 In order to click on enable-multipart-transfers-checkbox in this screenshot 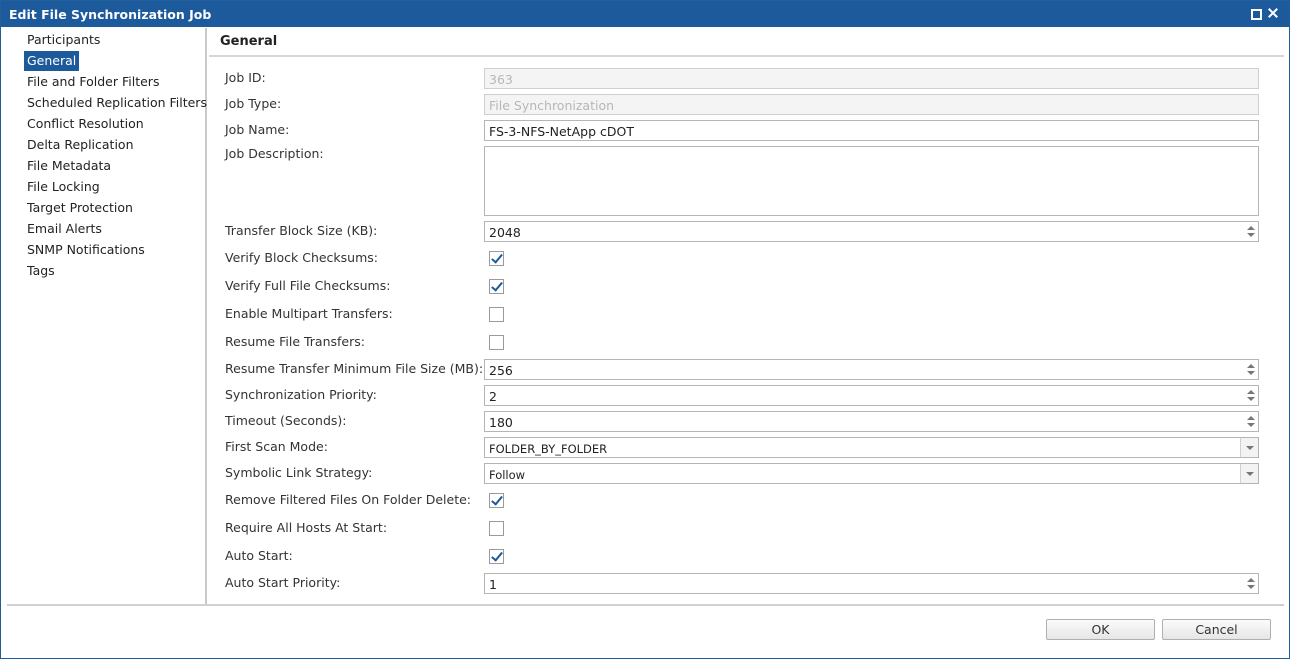, I will do `click(496, 314)`.